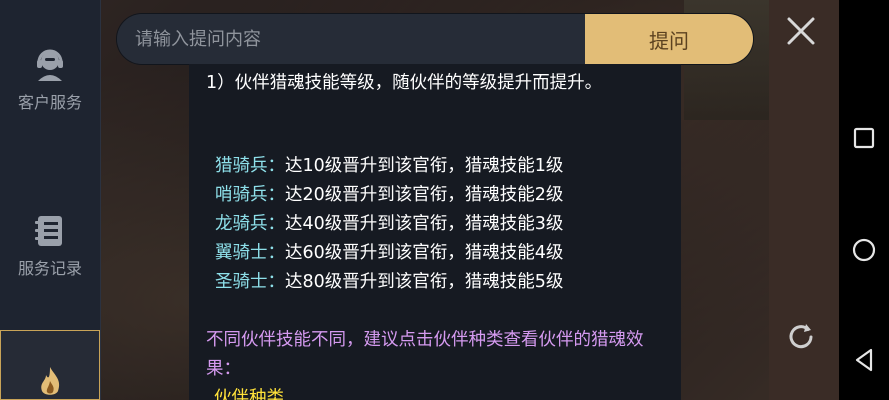  What do you see at coordinates (50, 65) in the screenshot?
I see `customer-service-icon` at bounding box center [50, 65].